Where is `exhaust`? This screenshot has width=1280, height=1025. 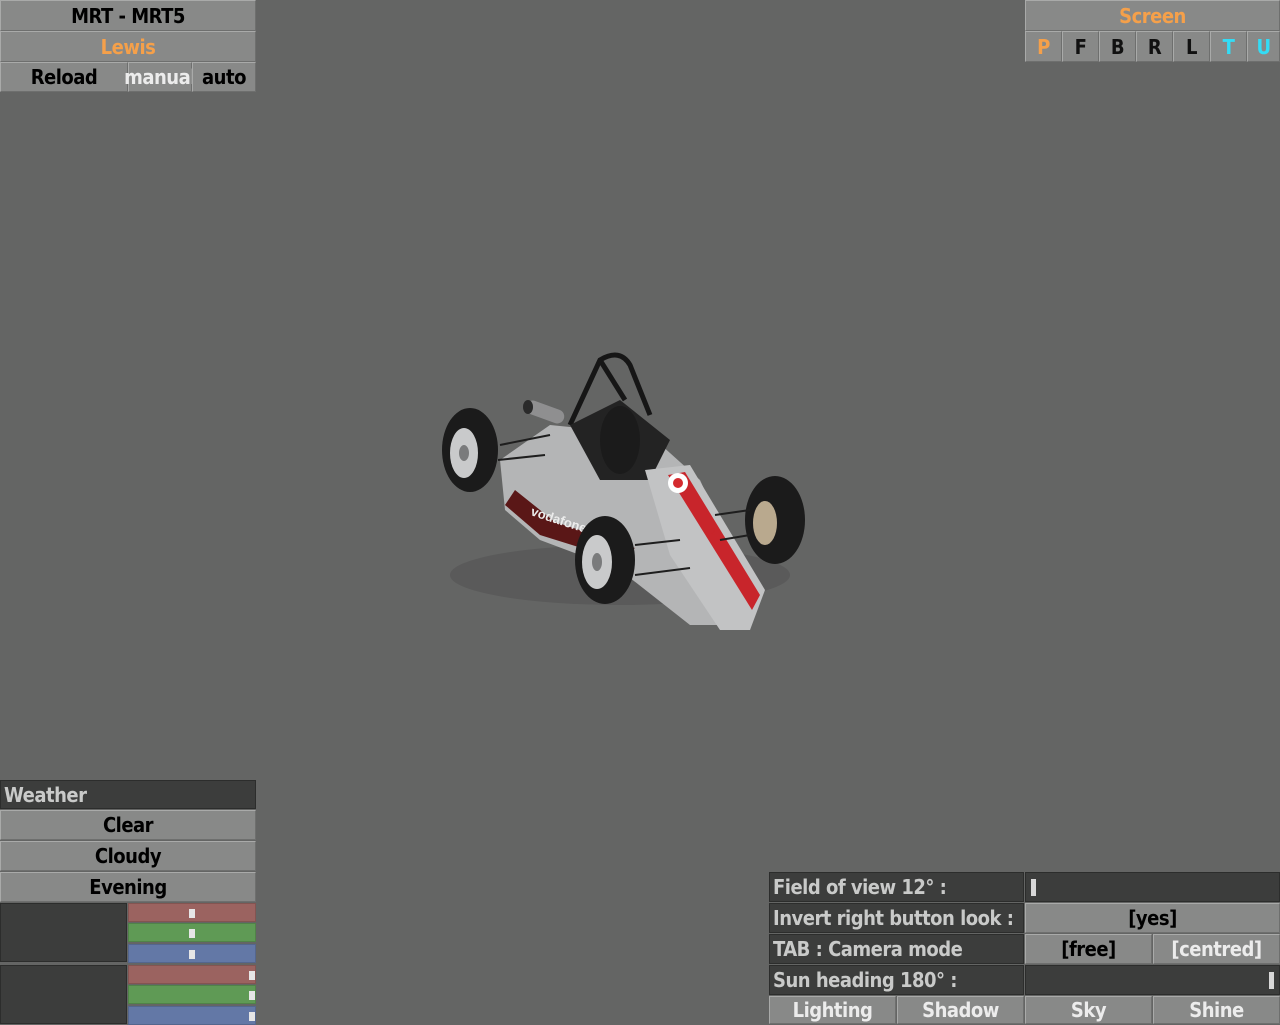 exhaust is located at coordinates (544, 412).